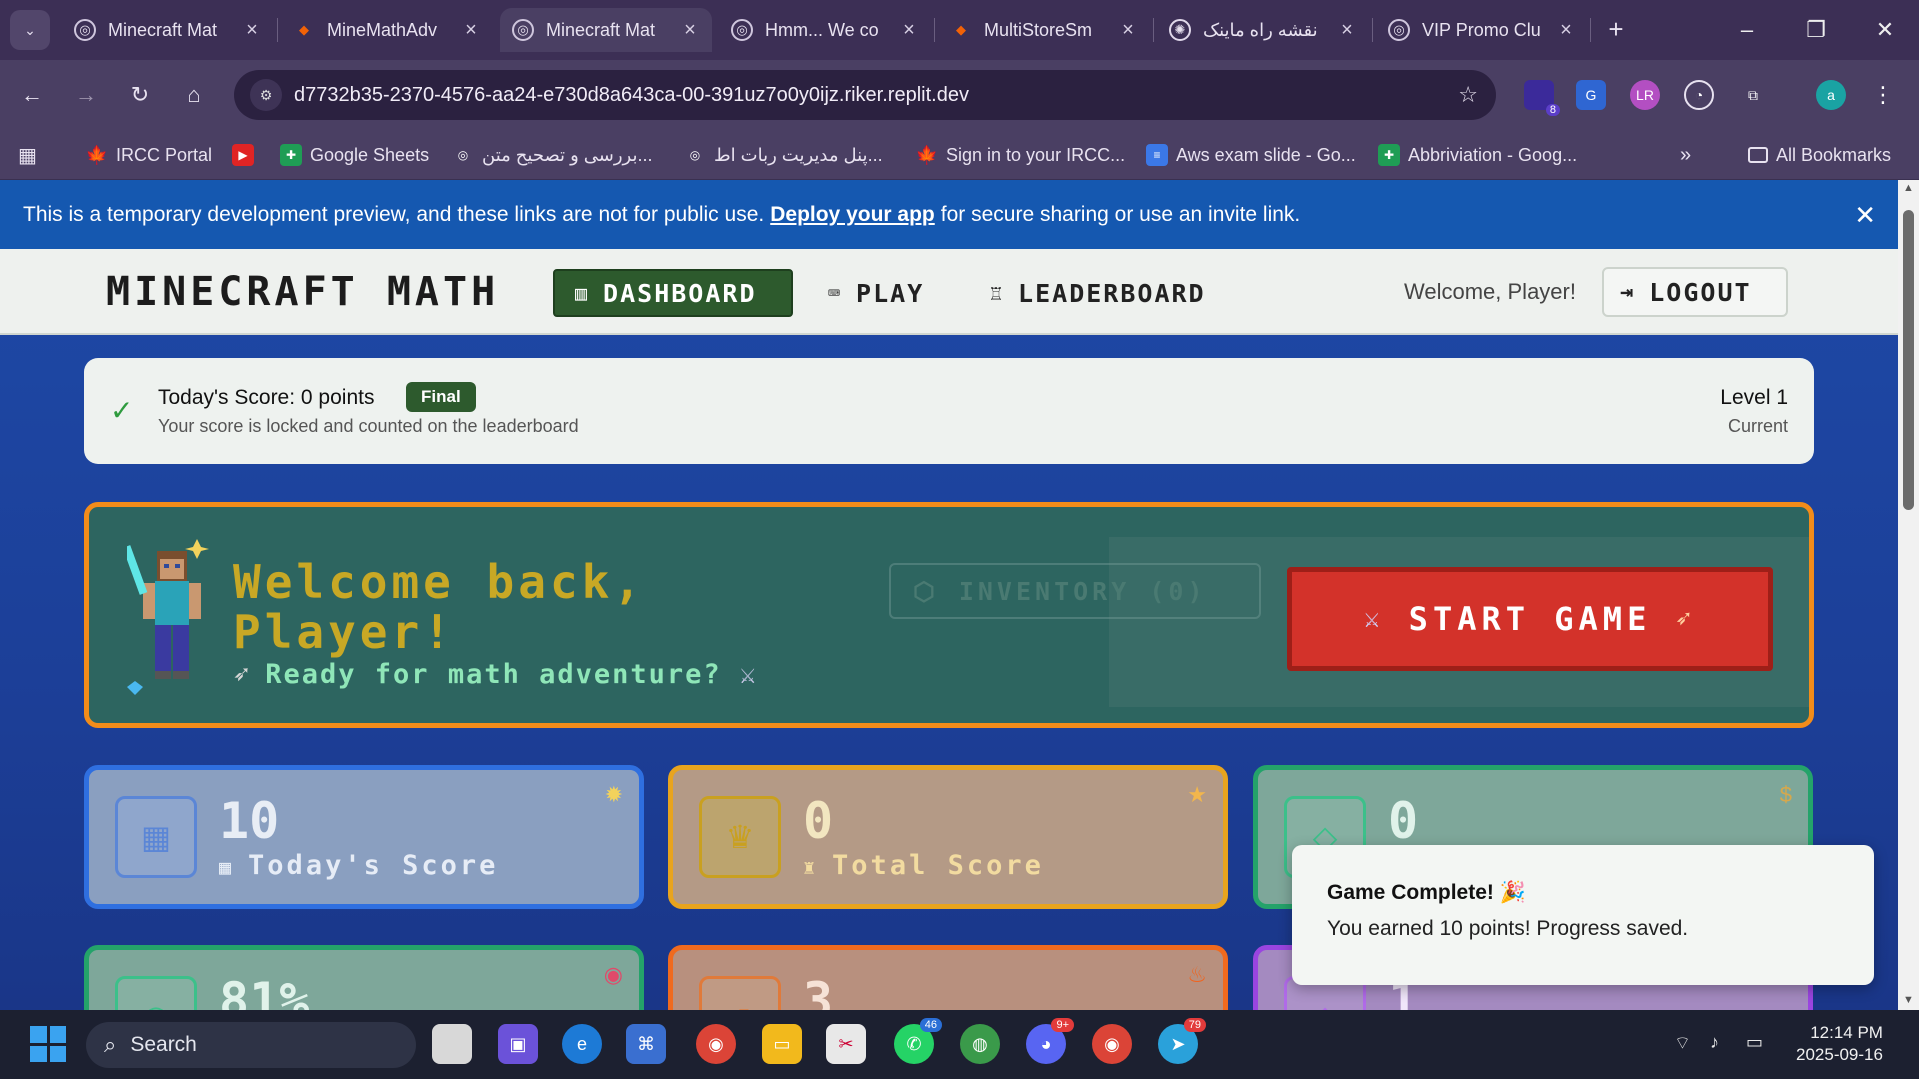 The width and height of the screenshot is (1919, 1079). What do you see at coordinates (1591, 95) in the screenshot?
I see `translate-icon: G` at bounding box center [1591, 95].